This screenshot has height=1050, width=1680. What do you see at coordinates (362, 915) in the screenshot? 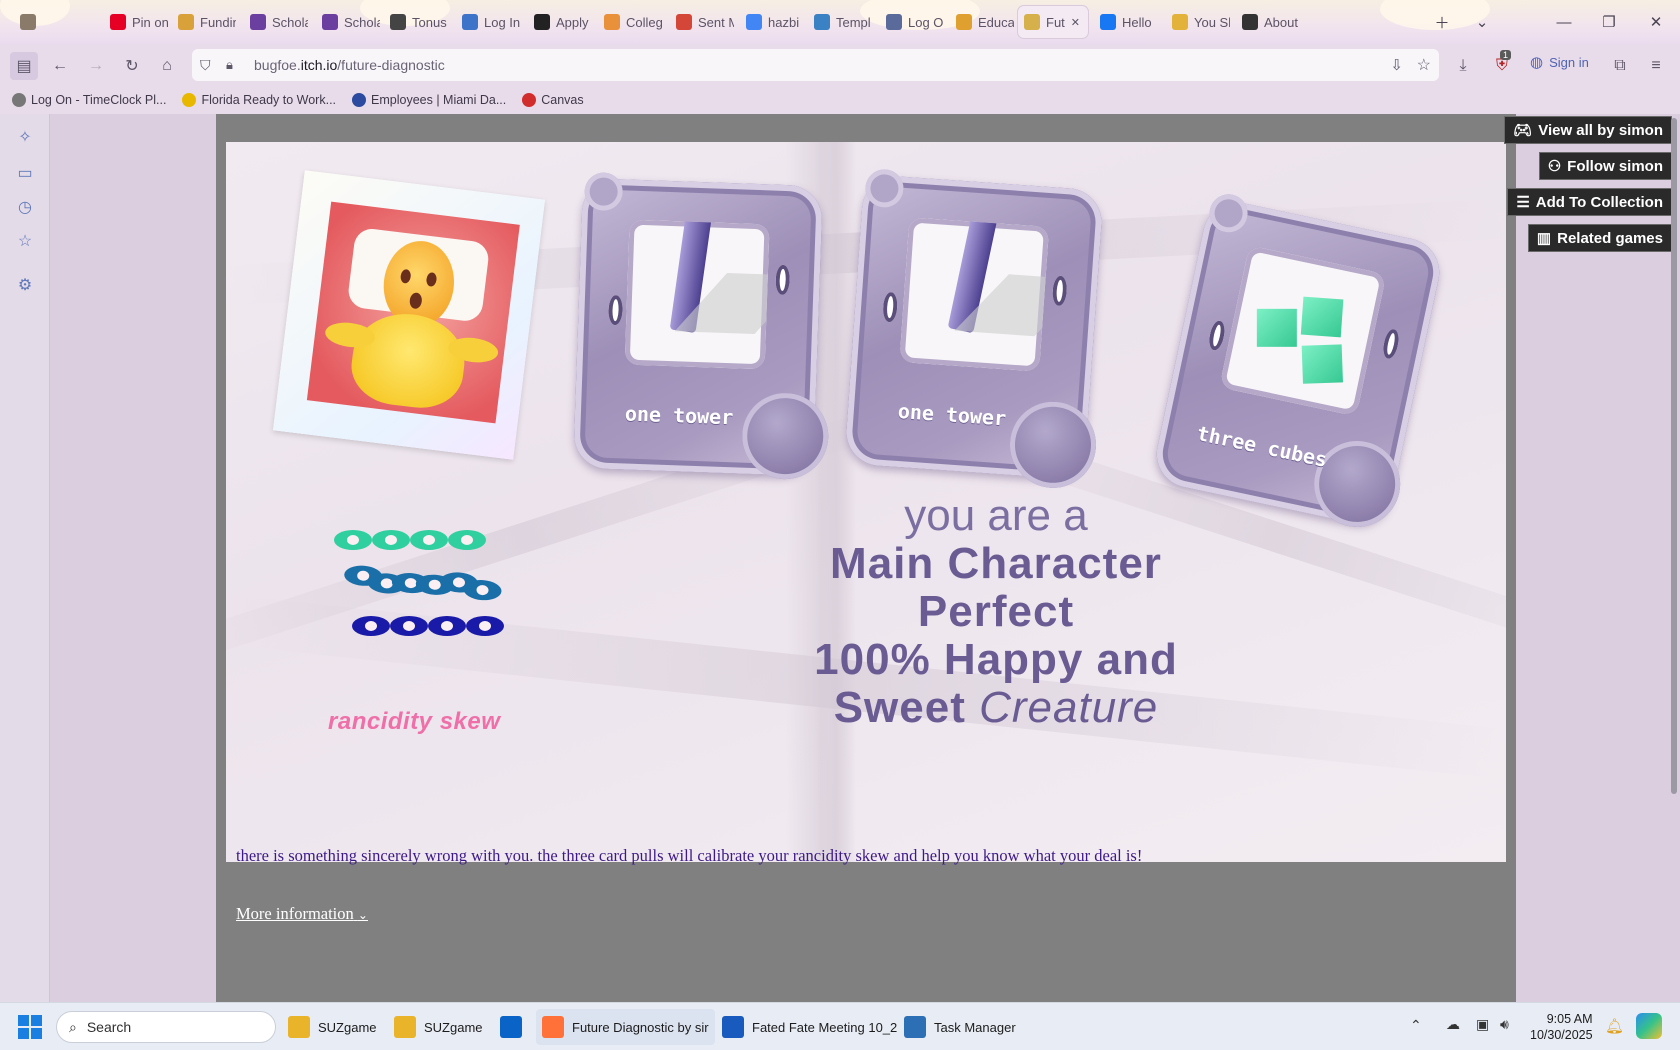
I see `chevron-down-icon: ⌄` at bounding box center [362, 915].